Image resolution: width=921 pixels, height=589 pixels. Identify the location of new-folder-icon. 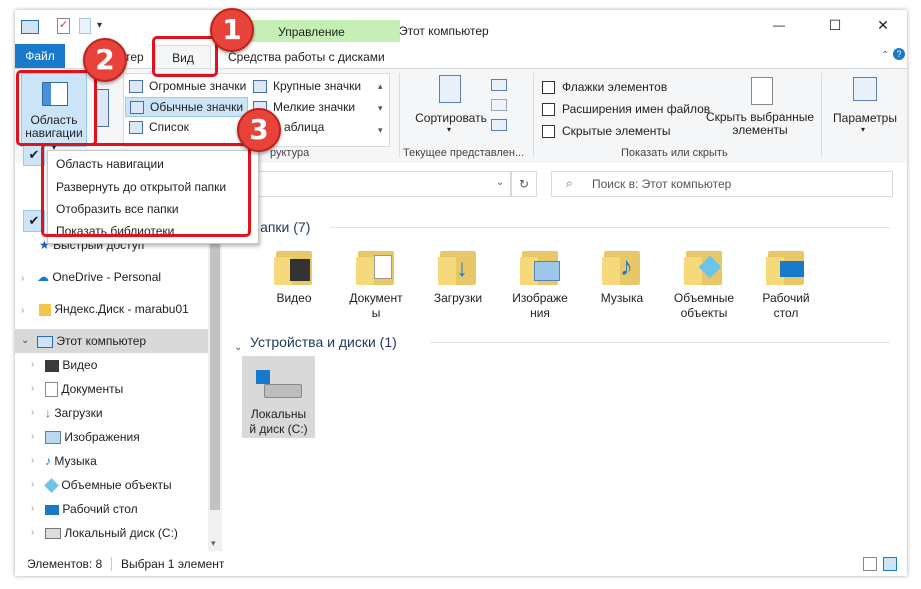
(85, 26).